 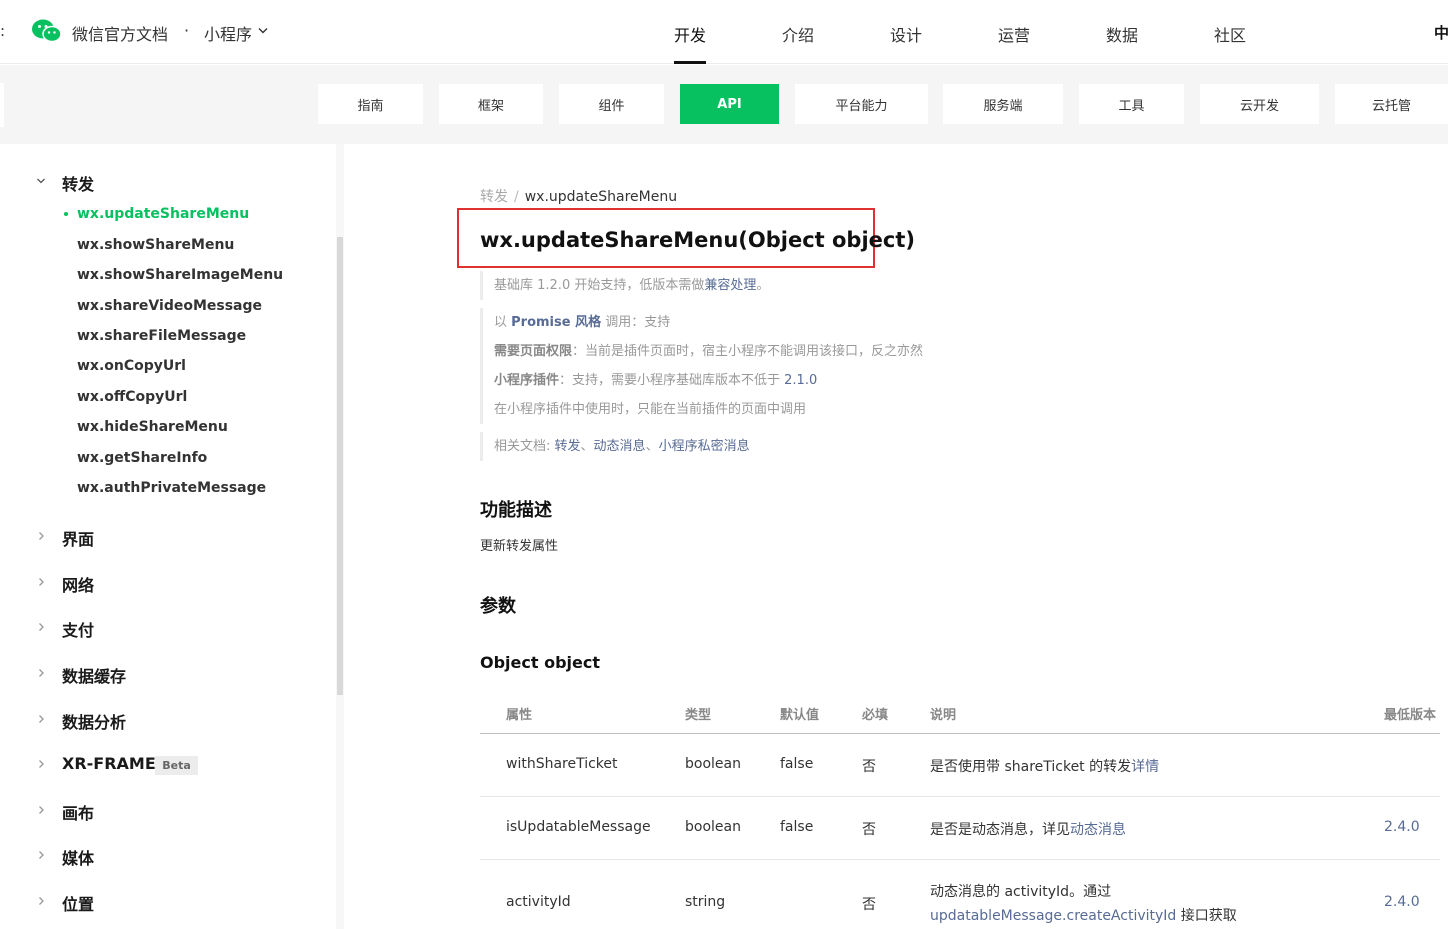 What do you see at coordinates (1122, 34) in the screenshot?
I see `nav-item-data: 数据` at bounding box center [1122, 34].